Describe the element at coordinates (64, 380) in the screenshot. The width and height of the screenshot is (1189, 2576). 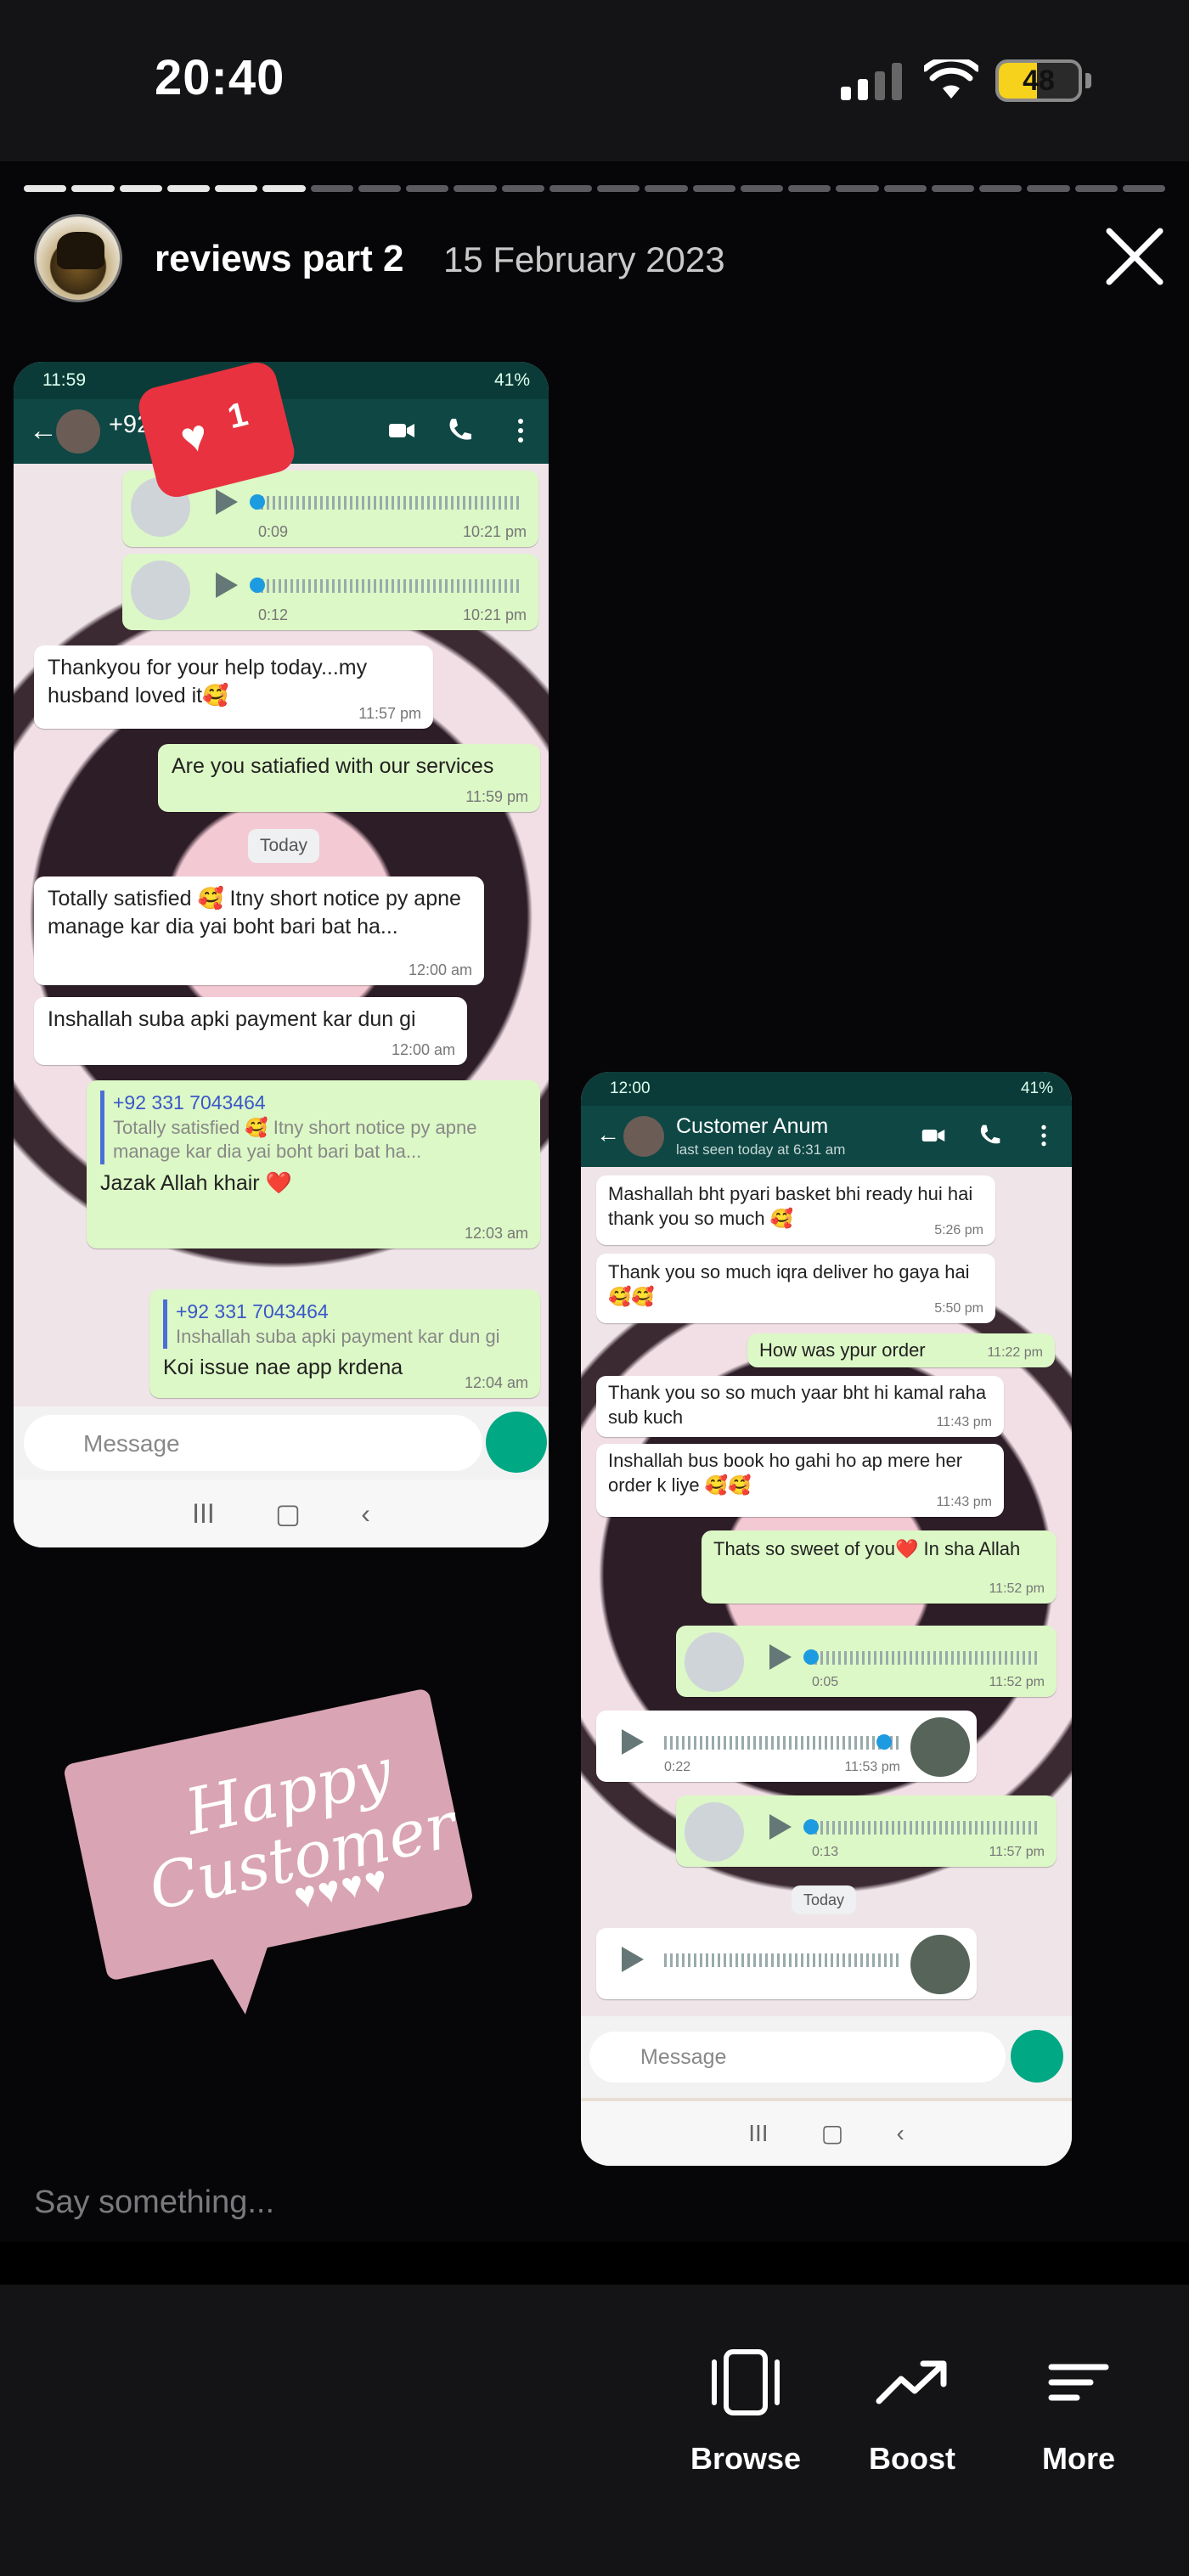
I see `phone-status-time: 11:59` at that location.